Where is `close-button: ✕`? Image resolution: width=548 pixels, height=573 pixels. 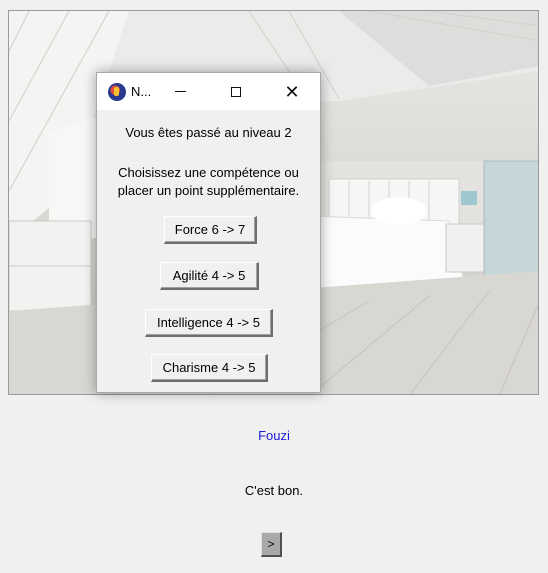
close-button: ✕ is located at coordinates (292, 91).